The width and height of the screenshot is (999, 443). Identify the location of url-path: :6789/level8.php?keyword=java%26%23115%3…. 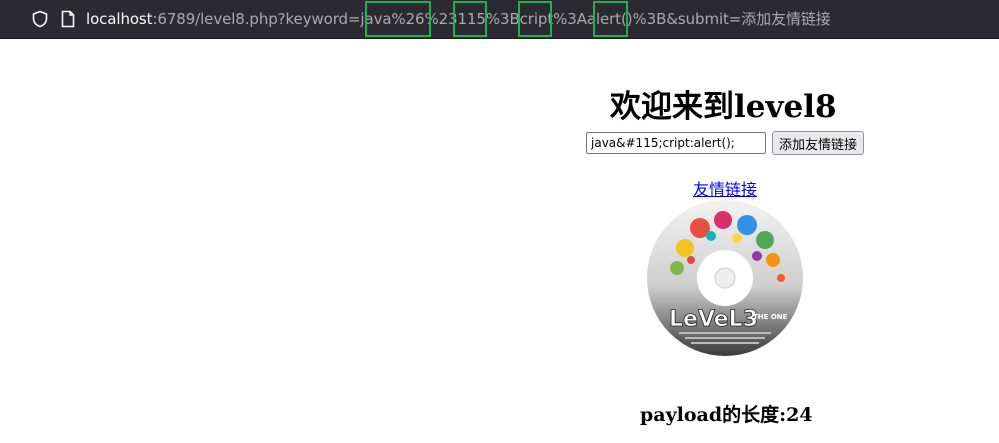
(491, 19).